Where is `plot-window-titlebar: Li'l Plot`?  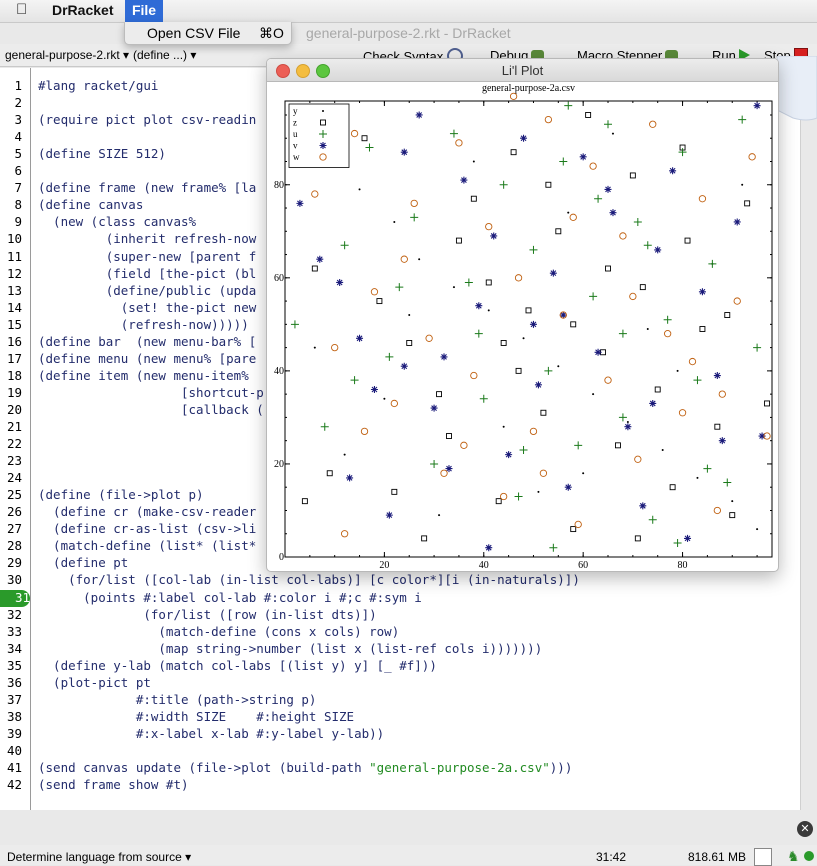 plot-window-titlebar: Li'l Plot is located at coordinates (522, 70).